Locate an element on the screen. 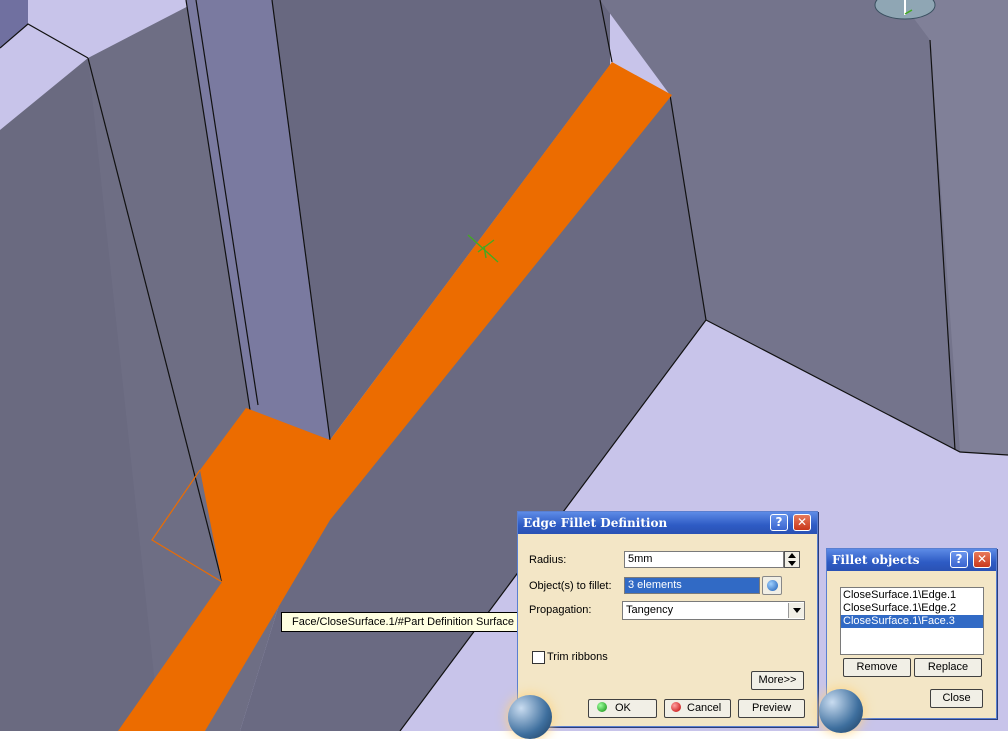 This screenshot has width=1008, height=739. multi-selection-icon is located at coordinates (772, 585).